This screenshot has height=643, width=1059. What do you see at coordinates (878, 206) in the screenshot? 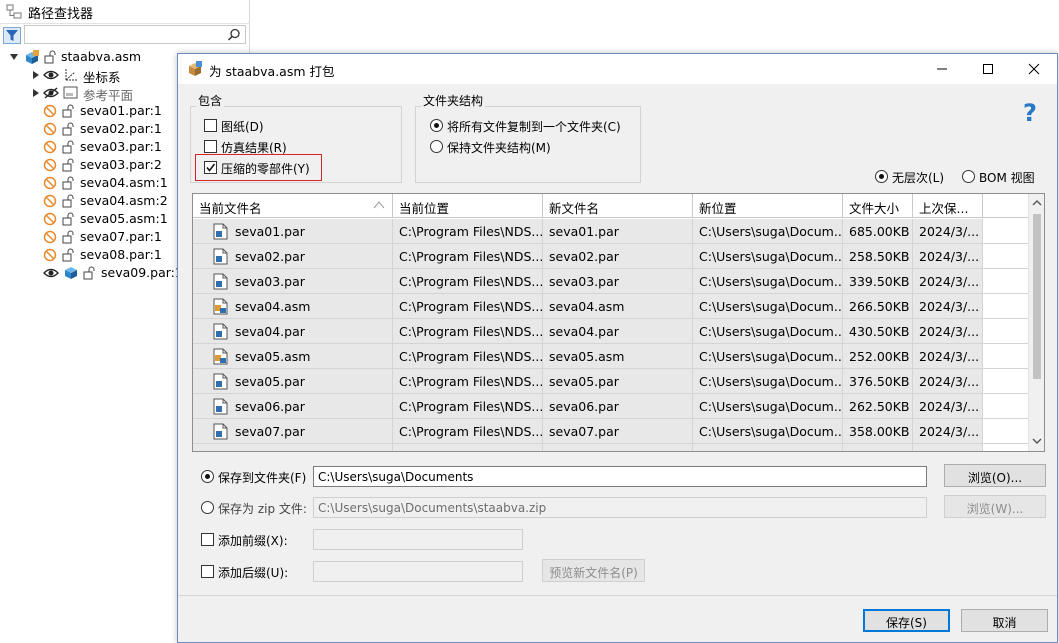
I see `column-header-file-size: 文件大小` at bounding box center [878, 206].